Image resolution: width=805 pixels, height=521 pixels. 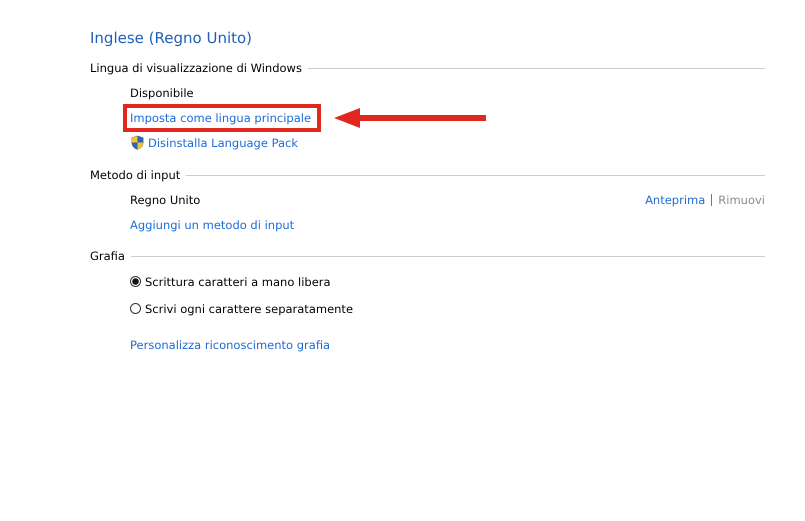 I want to click on section-heading: Metodo di input, so click(x=135, y=175).